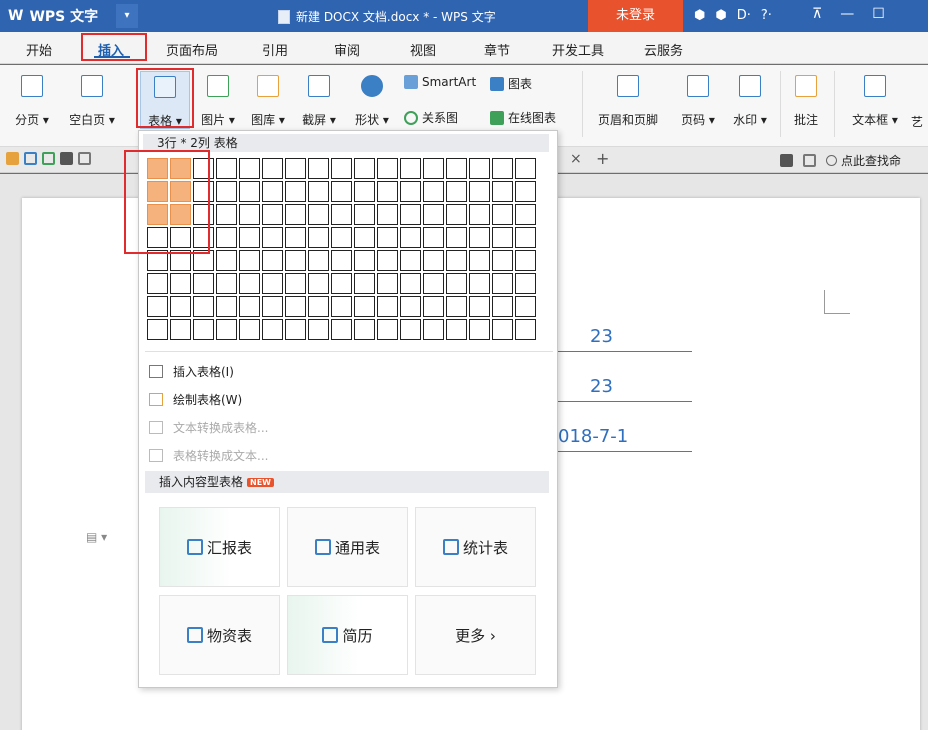 The width and height of the screenshot is (928, 730). I want to click on open-folder-icon, so click(12, 158).